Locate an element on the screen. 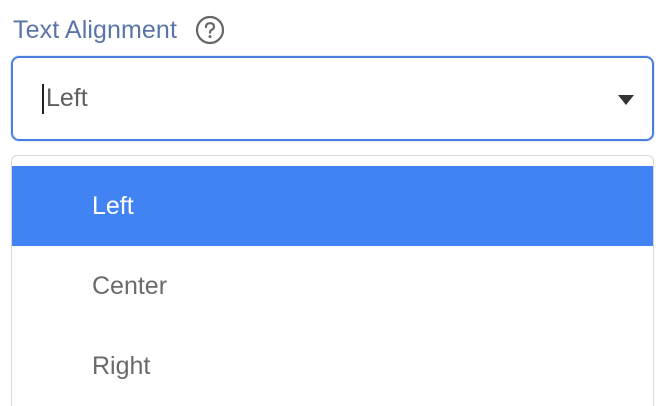  caret-down-icon is located at coordinates (626, 99).